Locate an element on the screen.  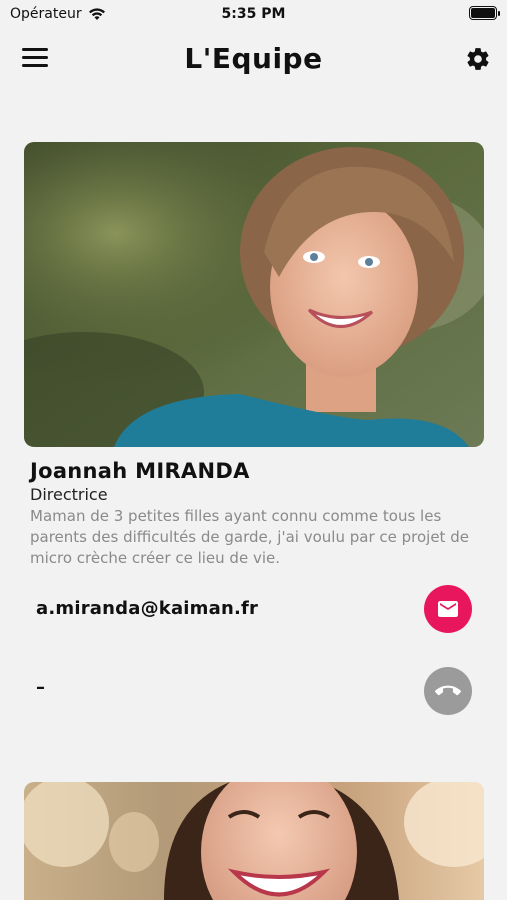
page-title: L'Equipe is located at coordinates (253, 58).